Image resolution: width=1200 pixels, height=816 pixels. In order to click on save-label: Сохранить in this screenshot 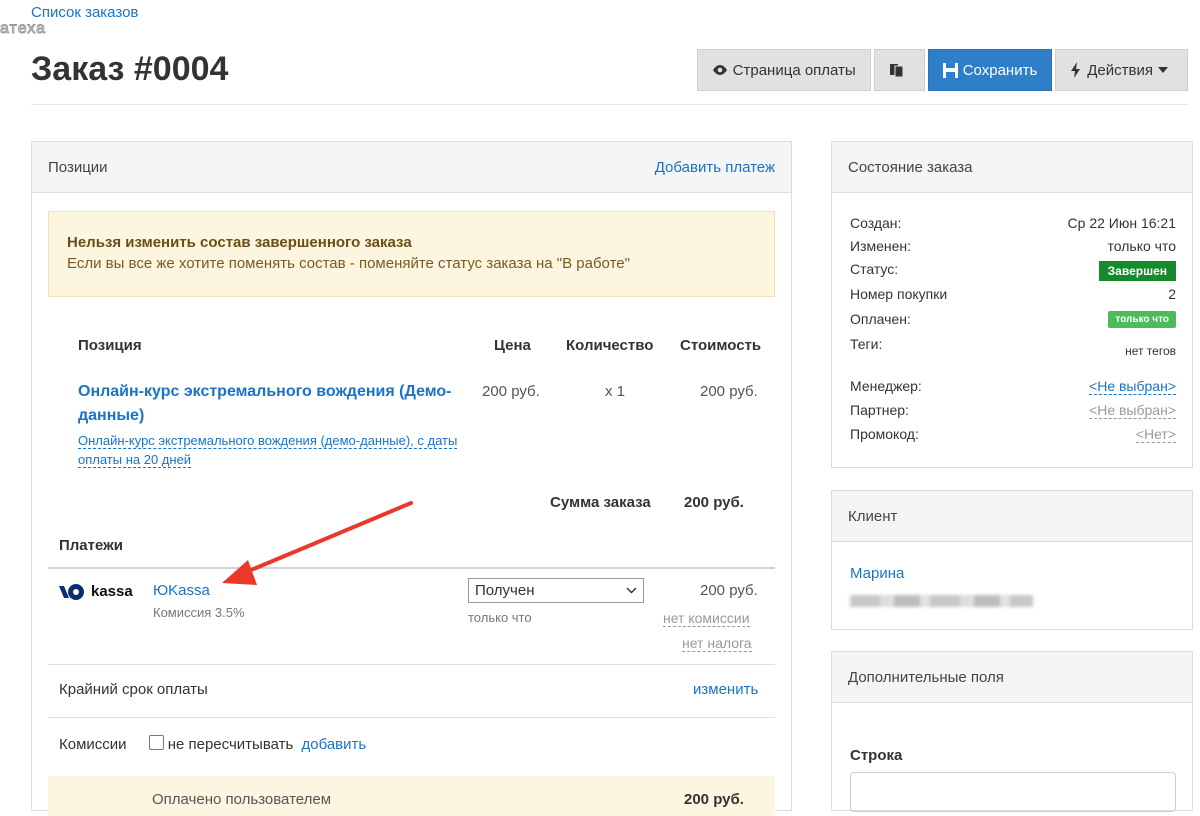, I will do `click(1000, 70)`.